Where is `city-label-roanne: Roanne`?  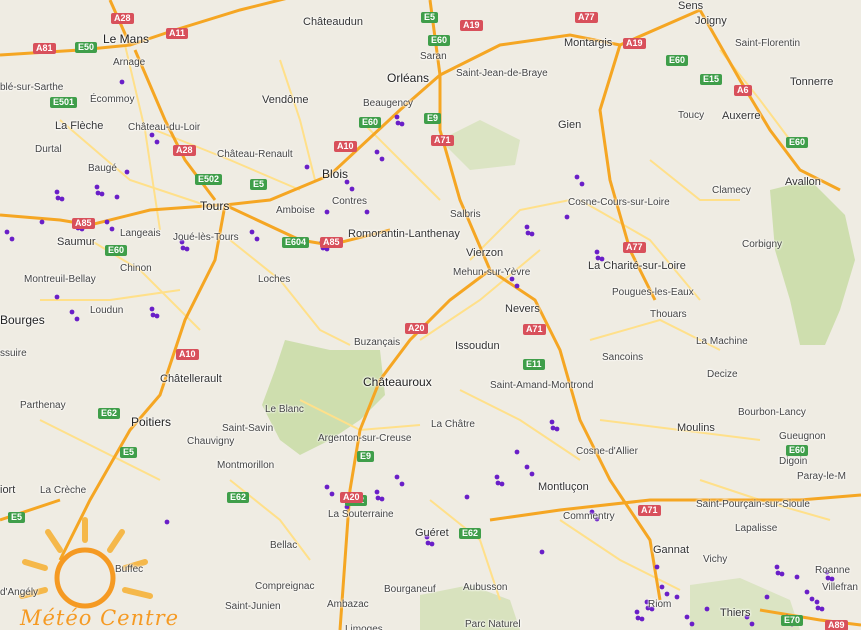
city-label-roanne: Roanne is located at coordinates (833, 570).